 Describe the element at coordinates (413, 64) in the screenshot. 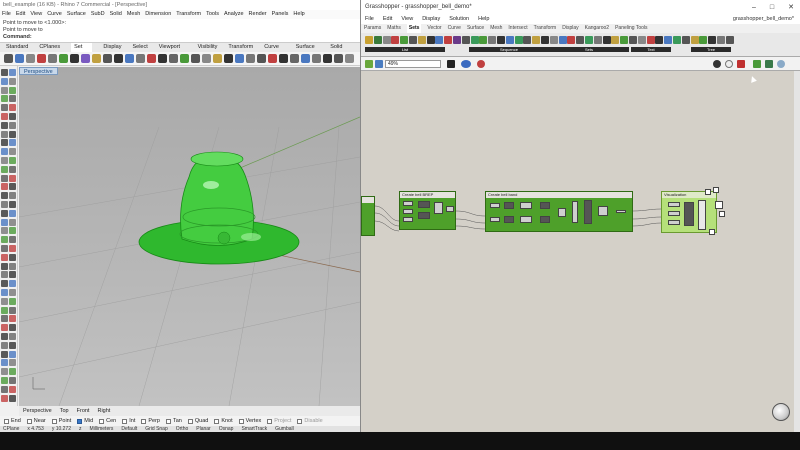

I see `zoom-input: 49%` at that location.